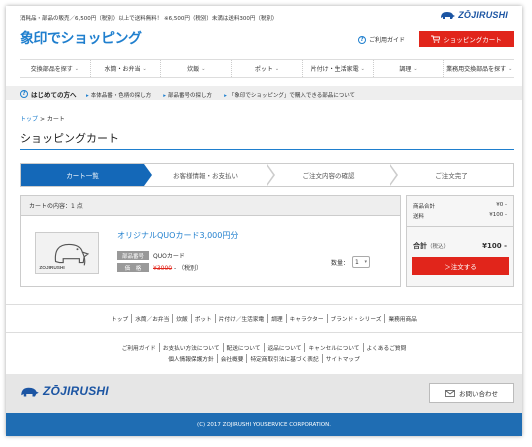 Image resolution: width=532 pixels, height=447 pixels. I want to click on total-row: 合計（税込） ¥100 -, so click(460, 246).